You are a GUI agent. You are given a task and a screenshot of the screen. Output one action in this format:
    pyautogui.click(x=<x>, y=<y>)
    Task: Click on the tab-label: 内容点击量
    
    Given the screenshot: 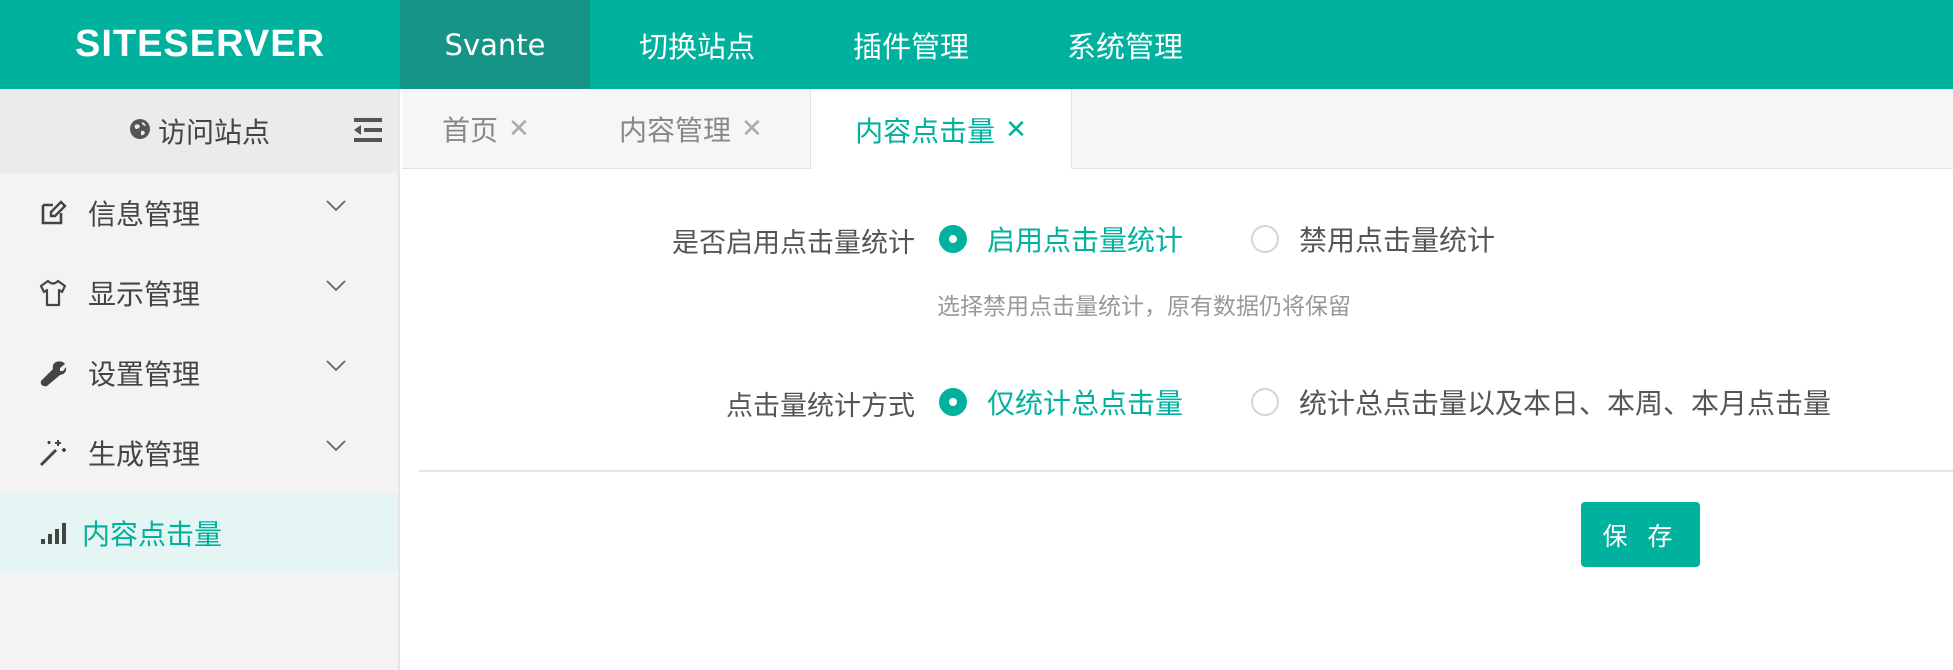 What is the action you would take?
    pyautogui.click(x=925, y=131)
    